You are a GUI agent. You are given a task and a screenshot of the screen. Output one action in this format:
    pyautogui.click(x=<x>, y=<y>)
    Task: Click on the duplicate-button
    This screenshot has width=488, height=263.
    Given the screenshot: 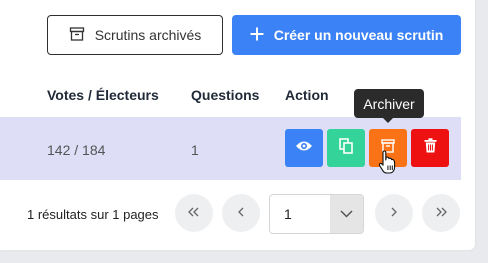 What is the action you would take?
    pyautogui.click(x=346, y=148)
    